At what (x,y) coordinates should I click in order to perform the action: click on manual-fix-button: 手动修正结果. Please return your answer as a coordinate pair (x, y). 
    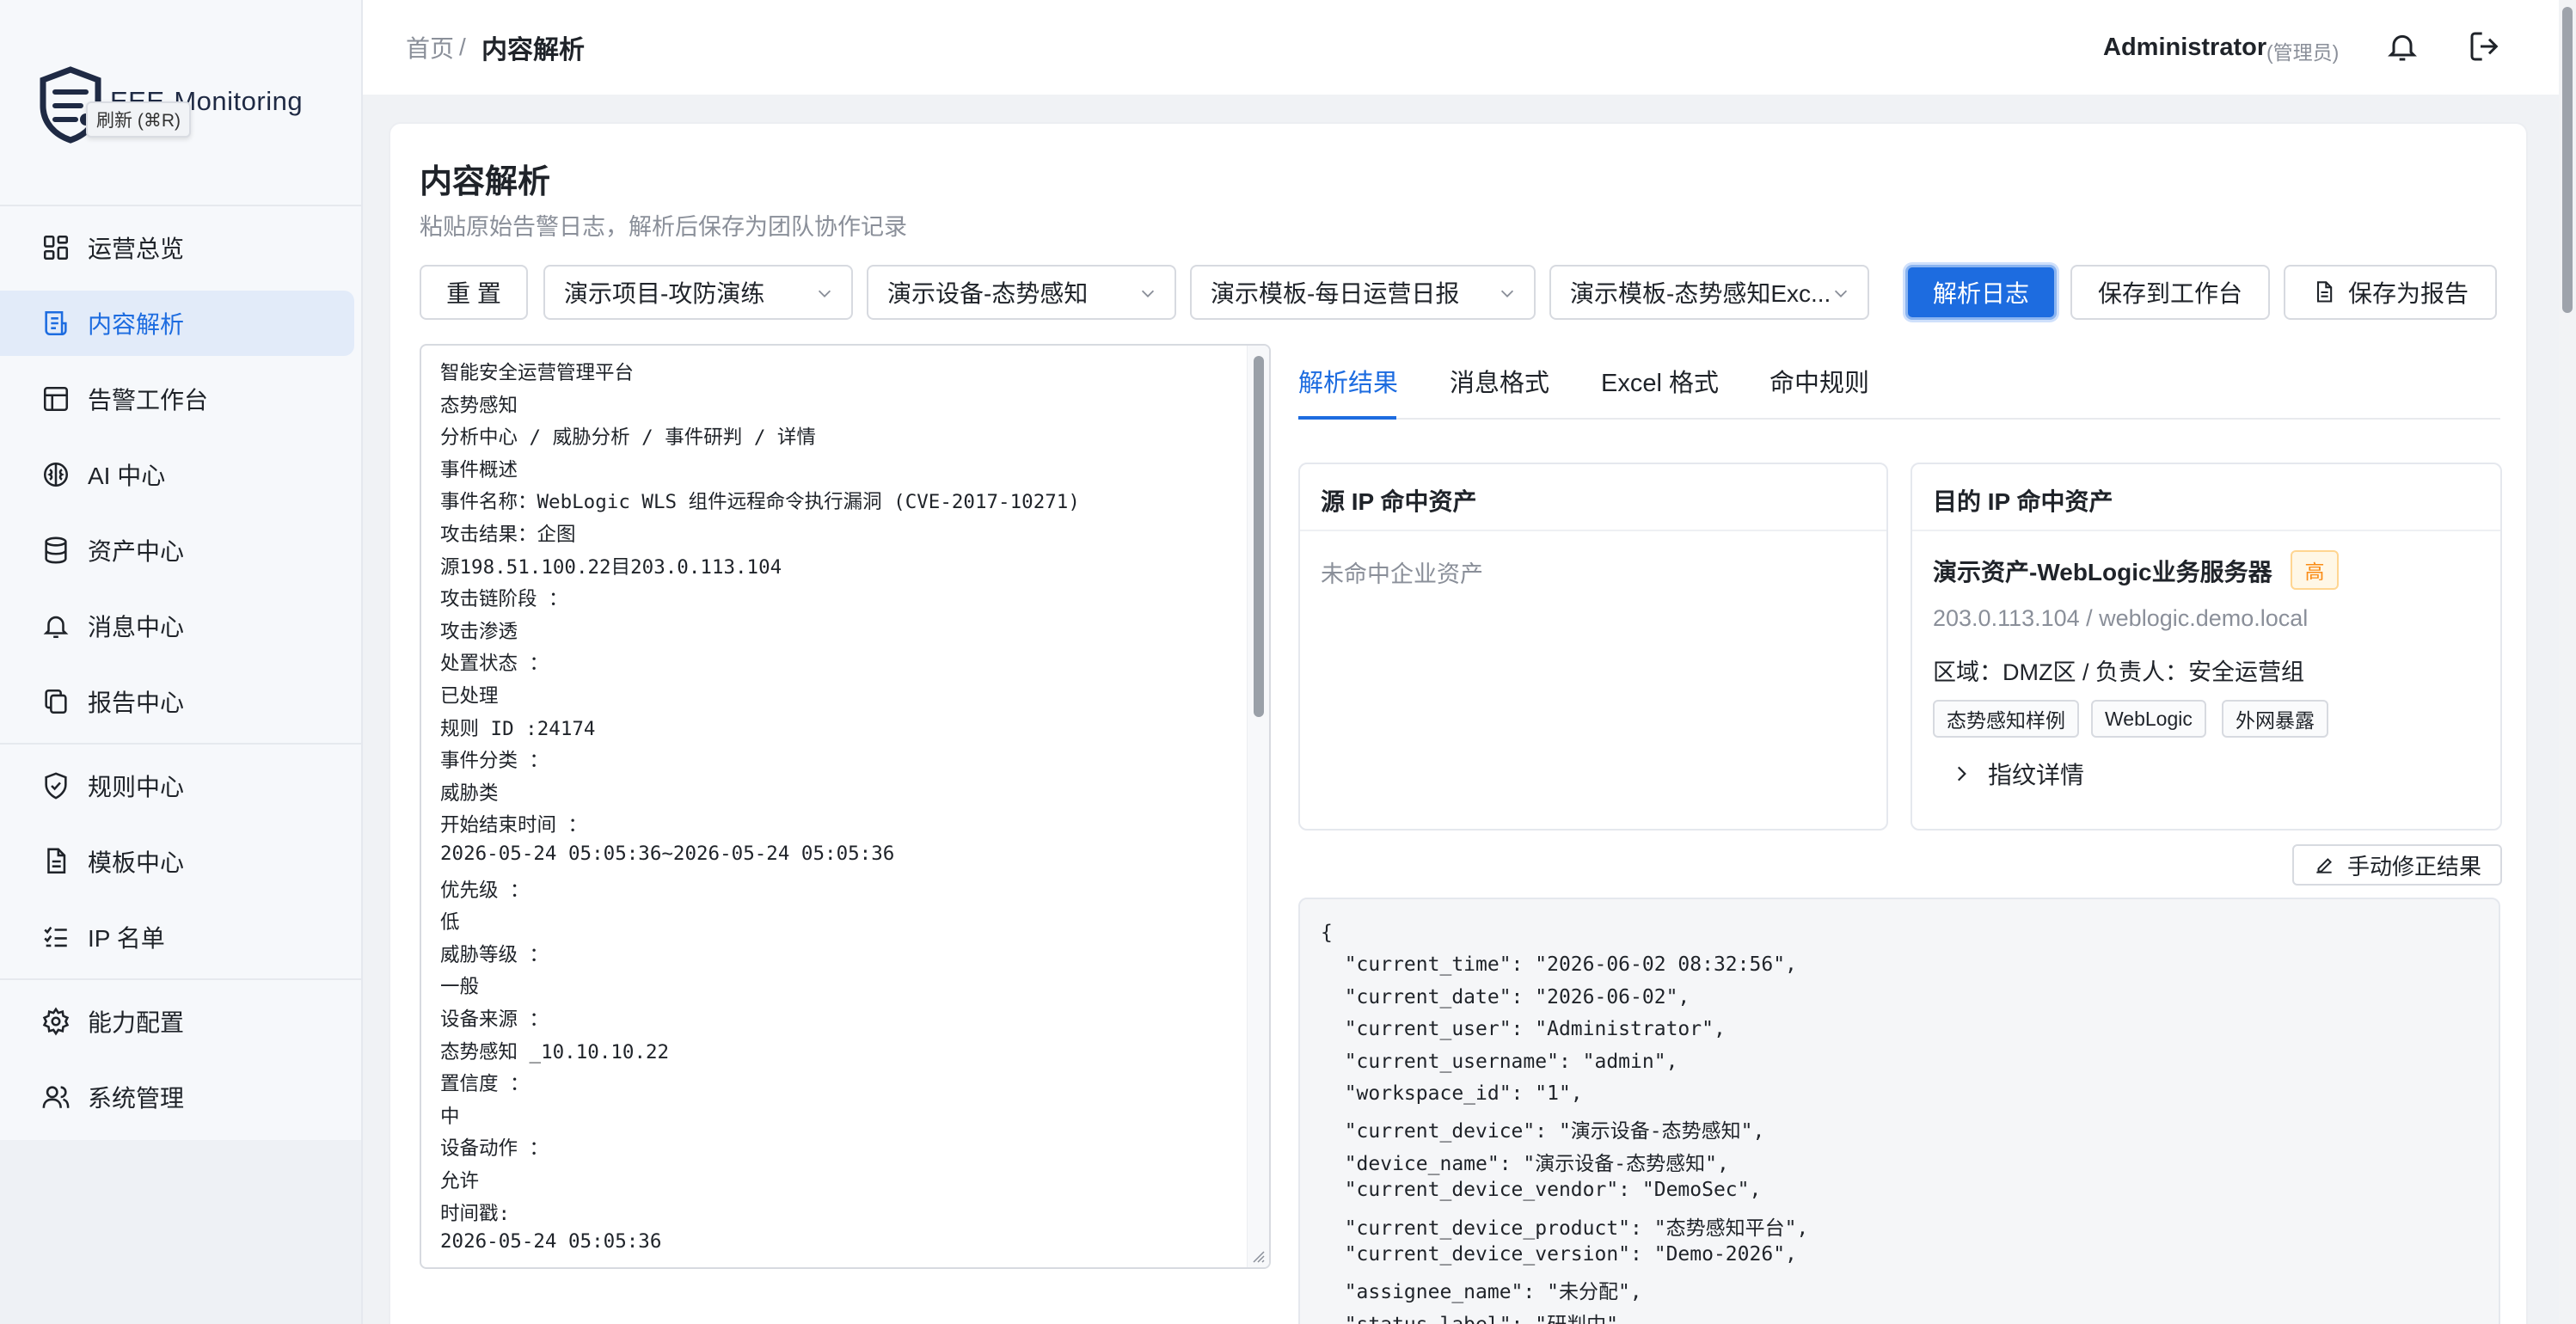
    Looking at the image, I should click on (2397, 865).